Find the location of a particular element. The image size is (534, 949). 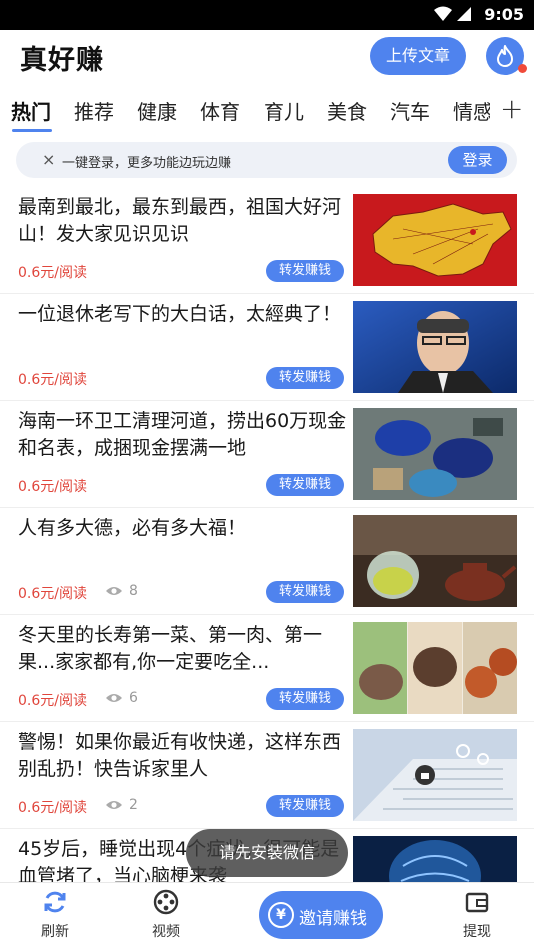

nav-video: 视频 is located at coordinates (166, 915).